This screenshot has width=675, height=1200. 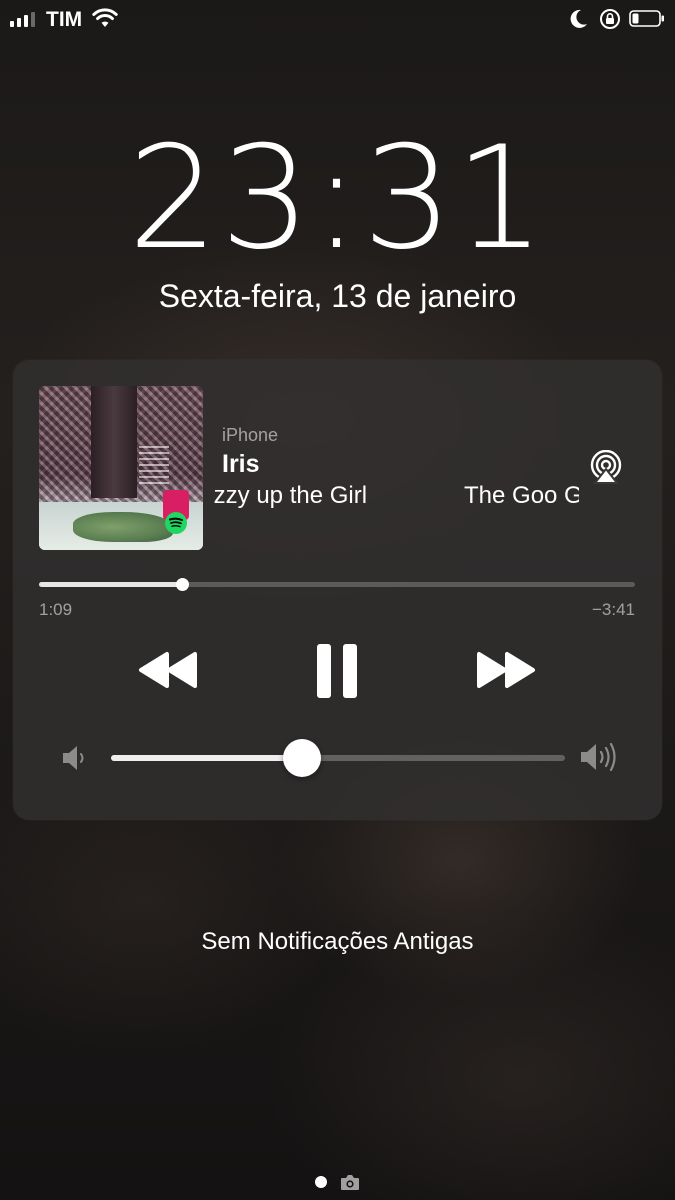 I want to click on volume-high-icon, so click(x=598, y=757).